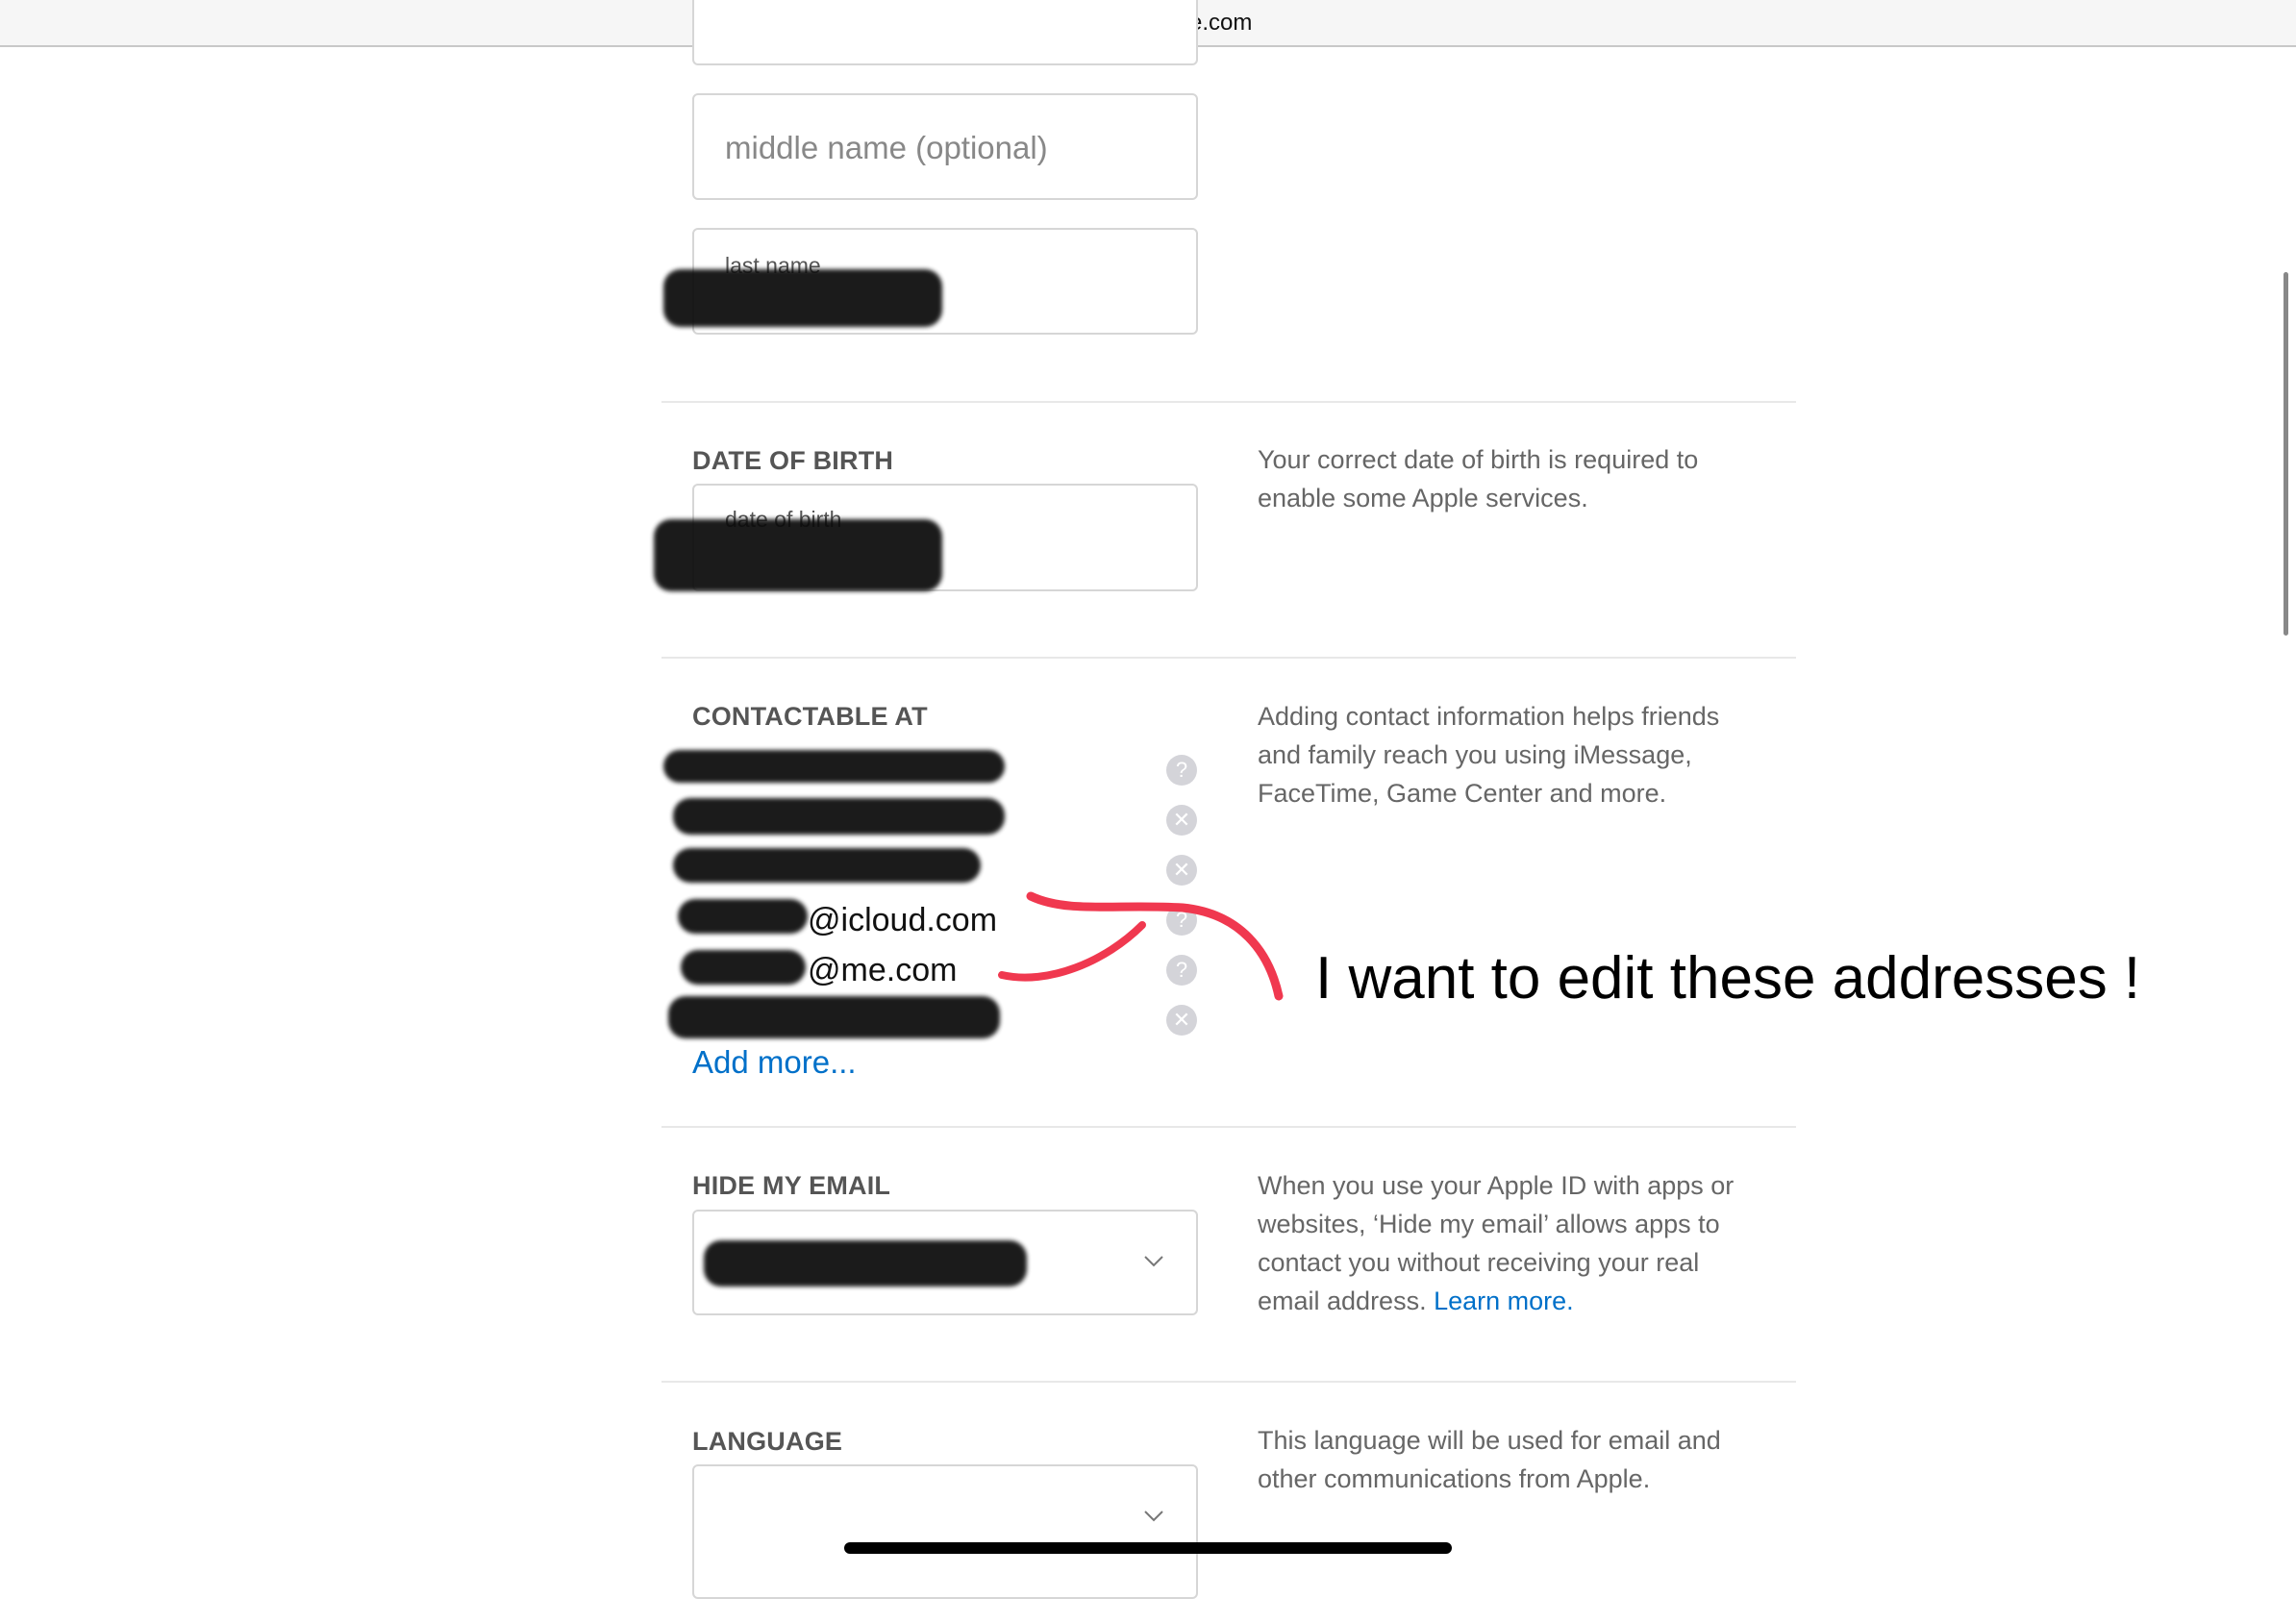 This screenshot has width=2296, height=1599. I want to click on middle-name-field: middle name (optional), so click(945, 146).